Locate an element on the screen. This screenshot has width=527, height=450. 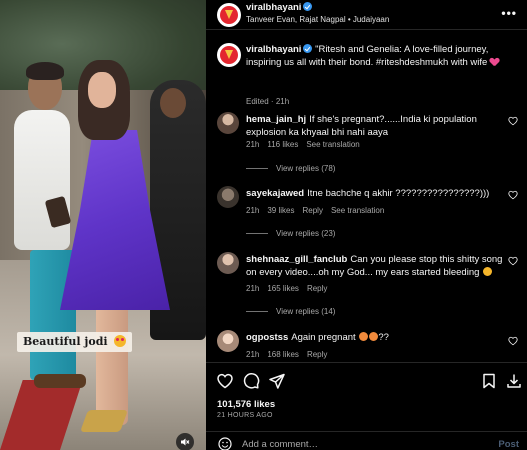
share-paper-plane-icon is located at coordinates (277, 381).